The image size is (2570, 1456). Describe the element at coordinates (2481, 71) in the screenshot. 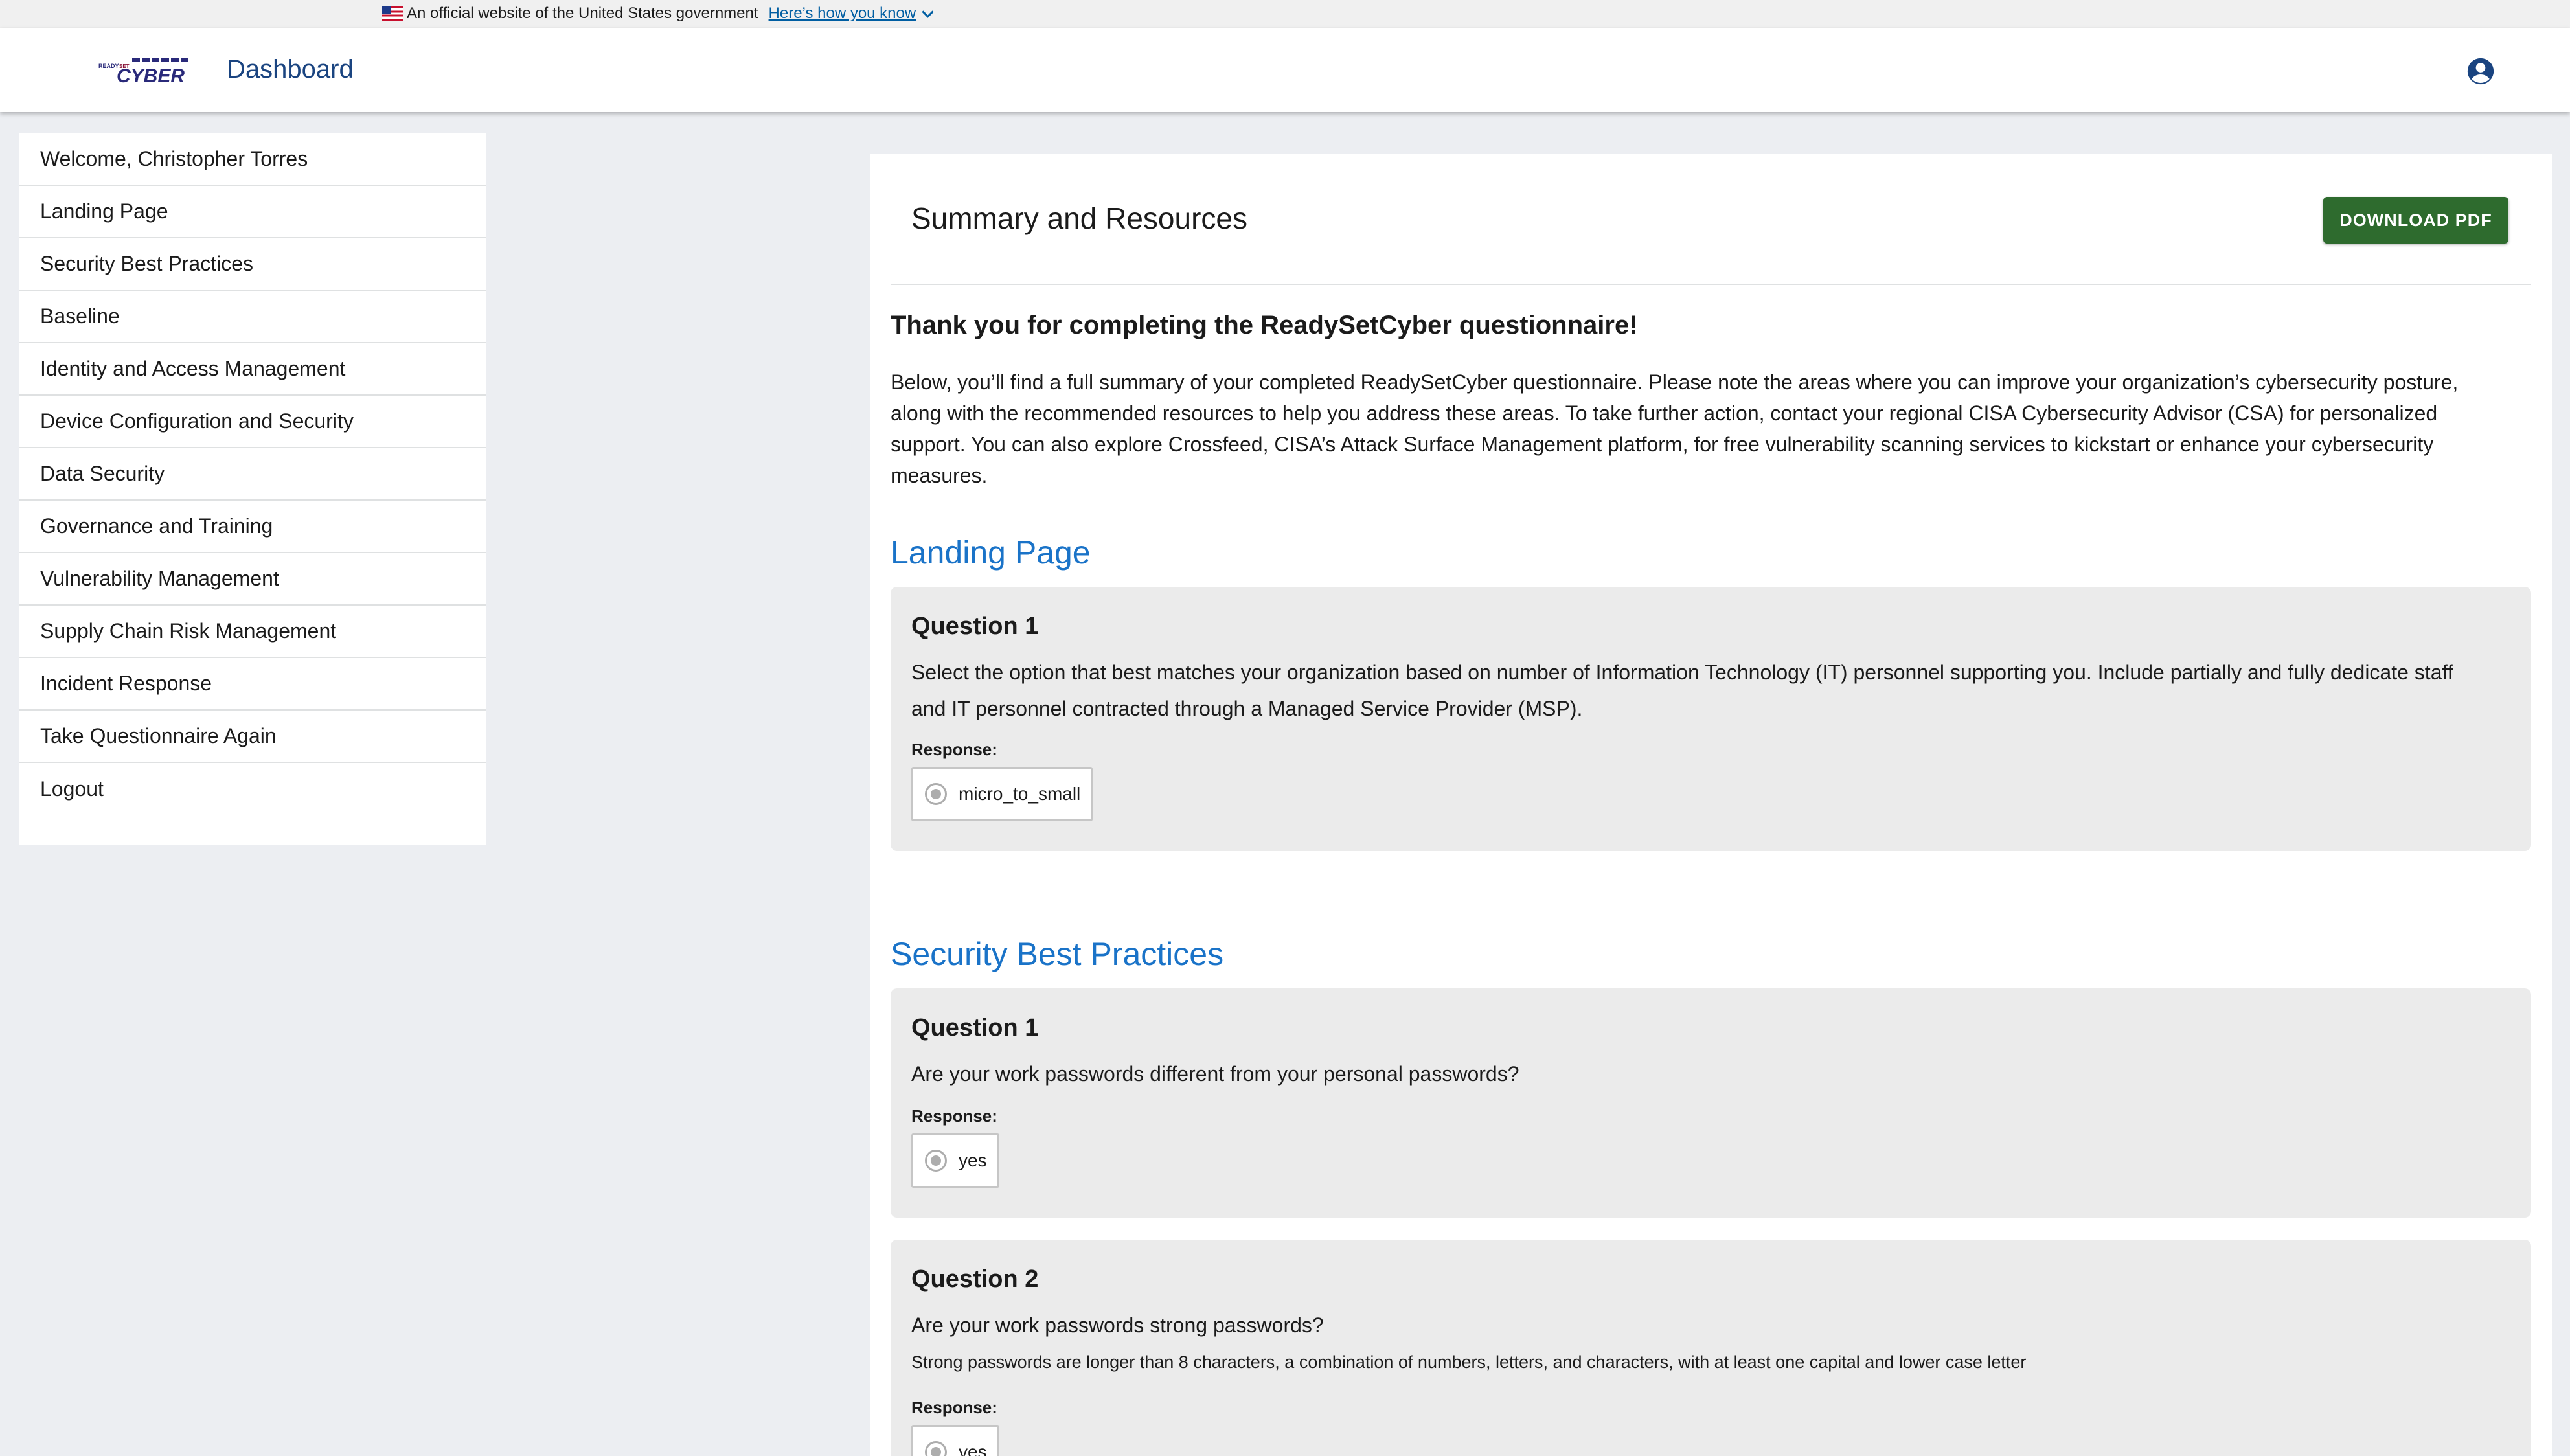

I see `account-circle-icon` at that location.